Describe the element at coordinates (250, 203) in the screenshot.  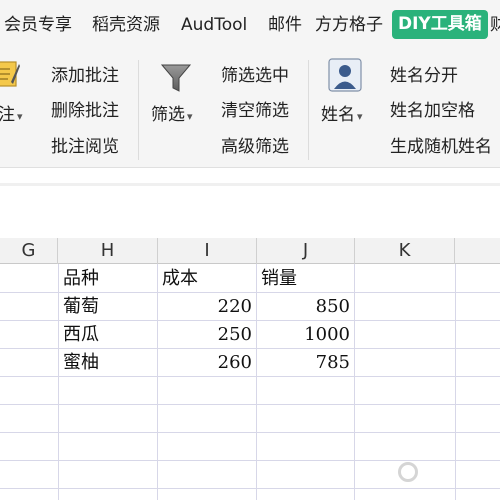
I see `formula-bar-area` at that location.